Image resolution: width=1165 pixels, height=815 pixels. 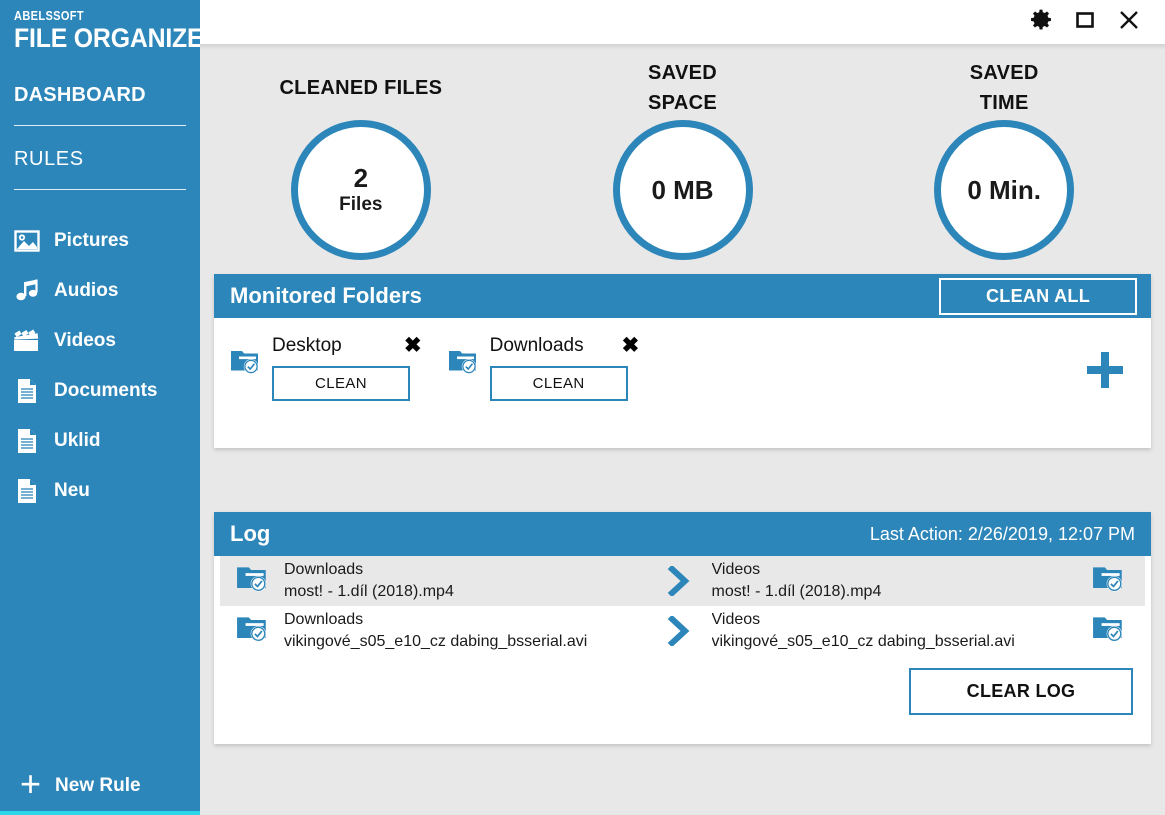 I want to click on clear-log-button: CLEAR LOG, so click(x=1021, y=691).